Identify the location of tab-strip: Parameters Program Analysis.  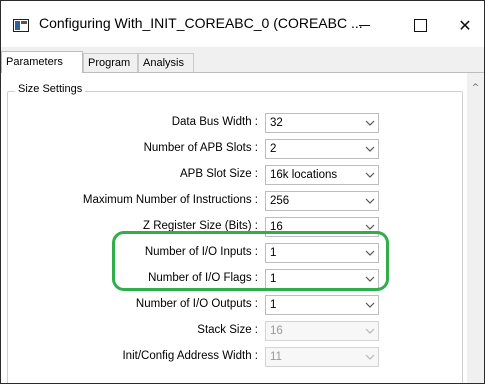
(242, 62).